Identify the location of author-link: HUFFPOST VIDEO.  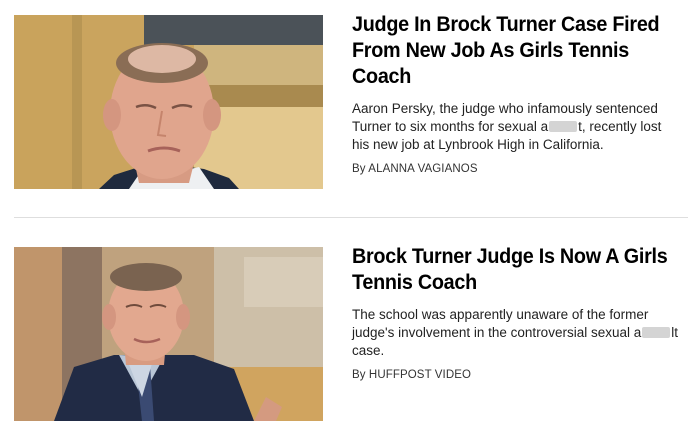
(420, 375).